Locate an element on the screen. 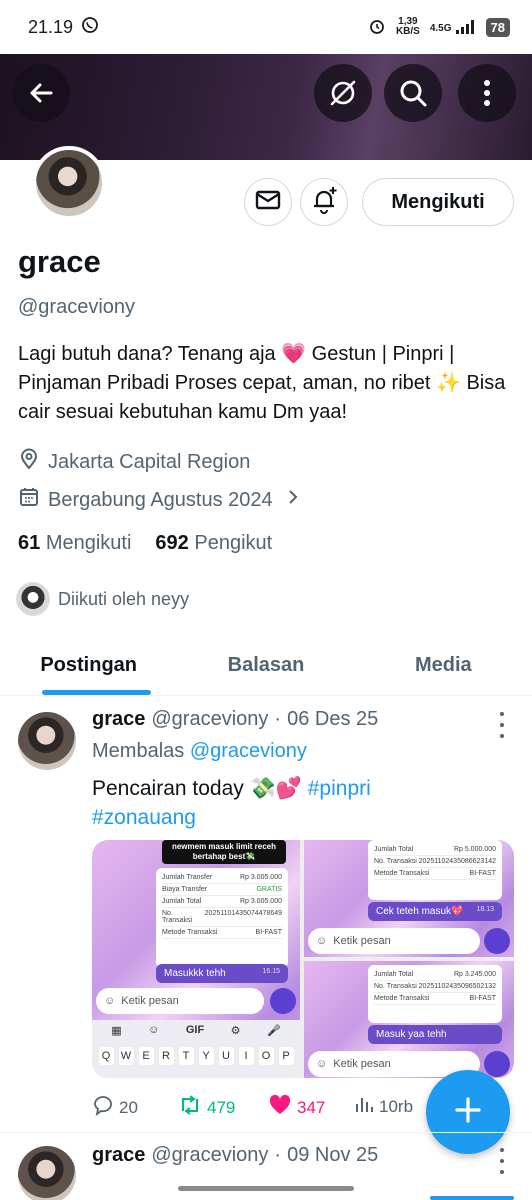  views-button: 10rb is located at coordinates (383, 1106).